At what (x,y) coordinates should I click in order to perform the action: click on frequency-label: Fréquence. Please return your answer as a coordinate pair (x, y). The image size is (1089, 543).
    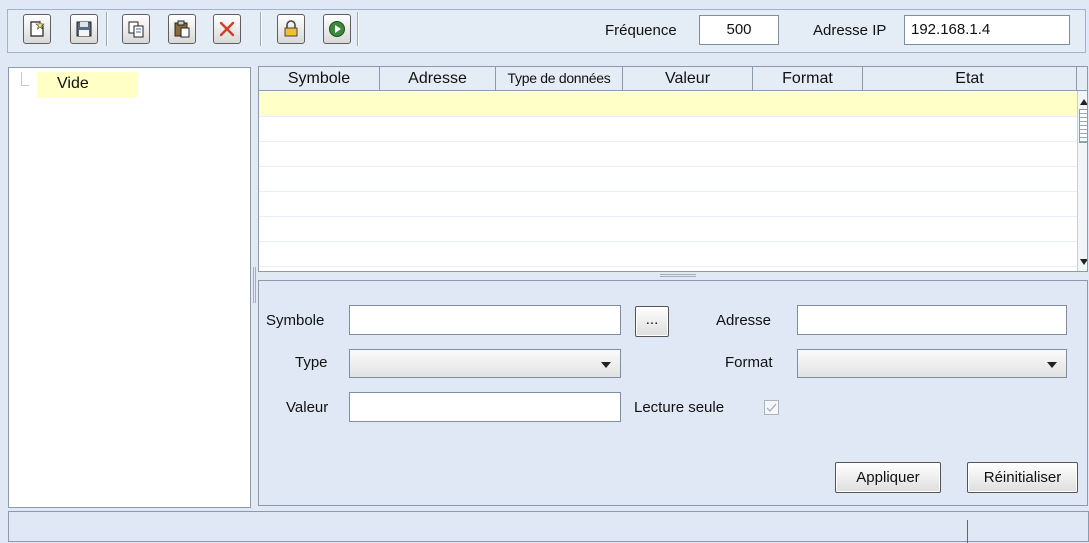
    Looking at the image, I should click on (641, 30).